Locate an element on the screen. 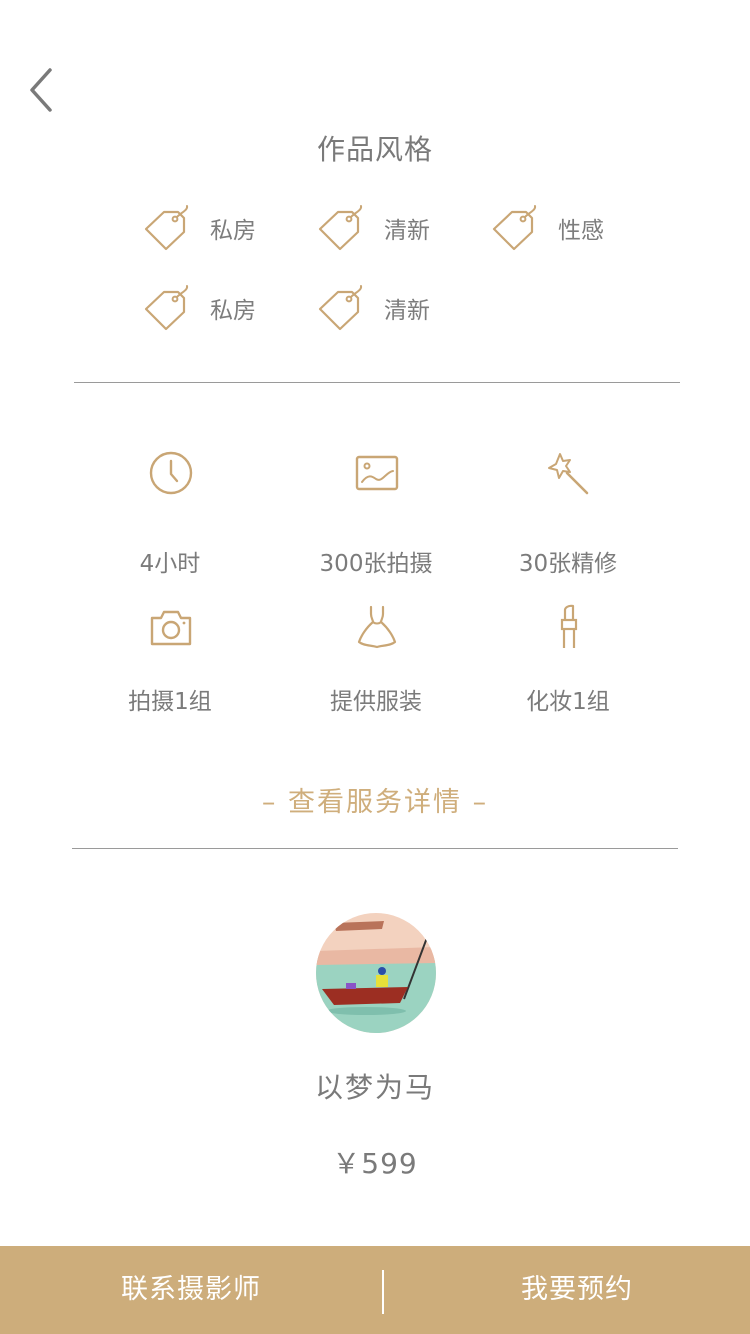 The width and height of the screenshot is (750, 1334). chevron-left-icon is located at coordinates (41, 90).